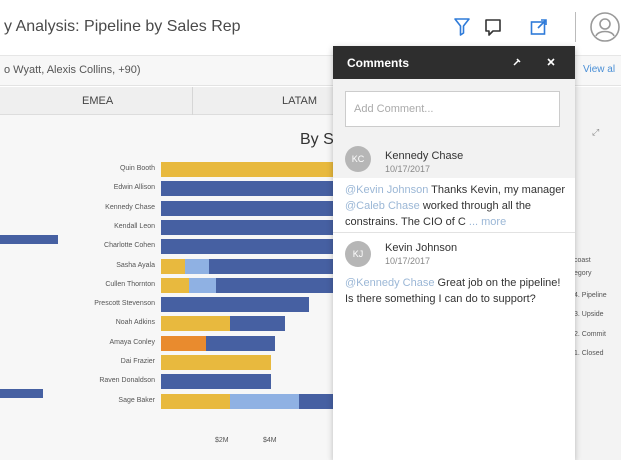 This screenshot has width=621, height=460. I want to click on category-label: Quin Booth, so click(137, 168).